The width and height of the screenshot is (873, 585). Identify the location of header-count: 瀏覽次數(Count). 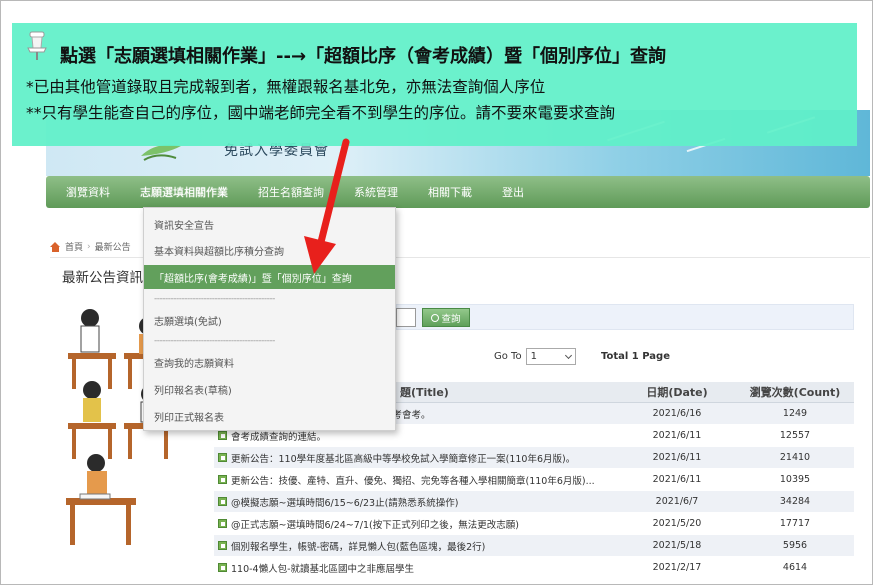
(795, 392).